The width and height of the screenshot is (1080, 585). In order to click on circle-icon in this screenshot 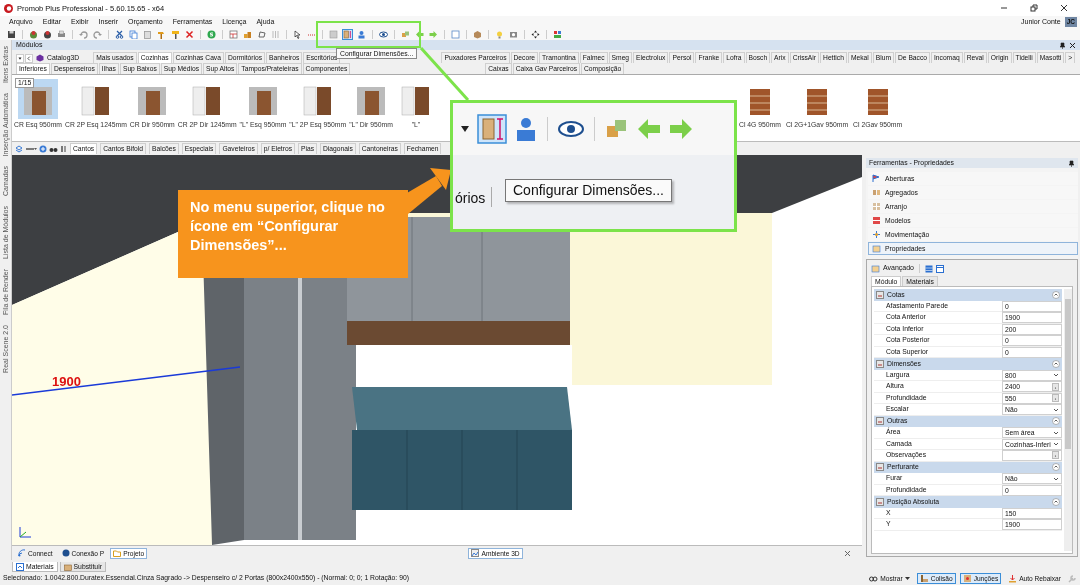, I will do `click(65, 553)`.